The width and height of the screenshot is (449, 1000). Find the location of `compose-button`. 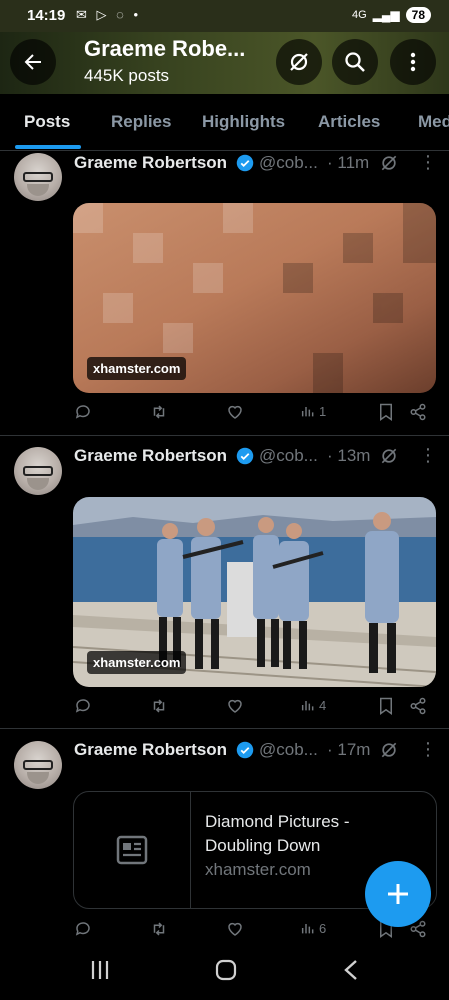

compose-button is located at coordinates (398, 894).